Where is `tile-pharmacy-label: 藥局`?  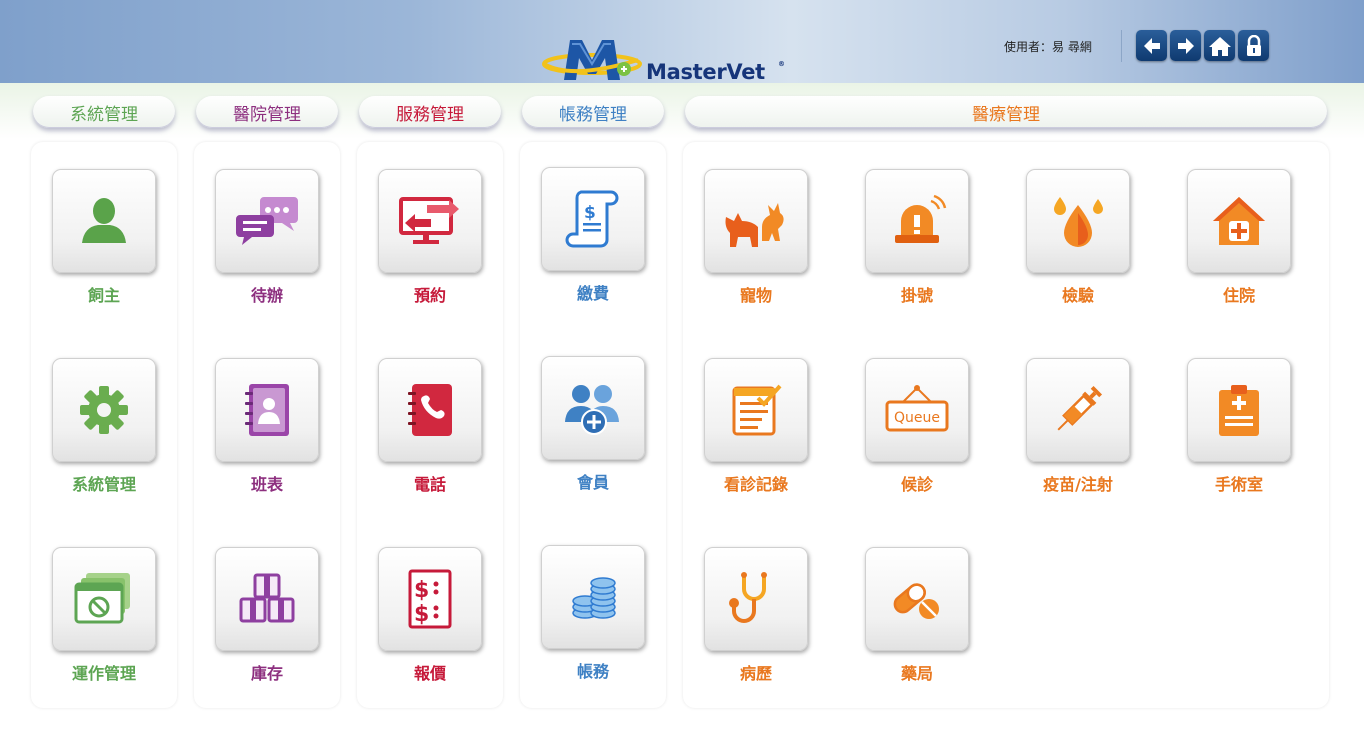 tile-pharmacy-label: 藥局 is located at coordinates (916, 673).